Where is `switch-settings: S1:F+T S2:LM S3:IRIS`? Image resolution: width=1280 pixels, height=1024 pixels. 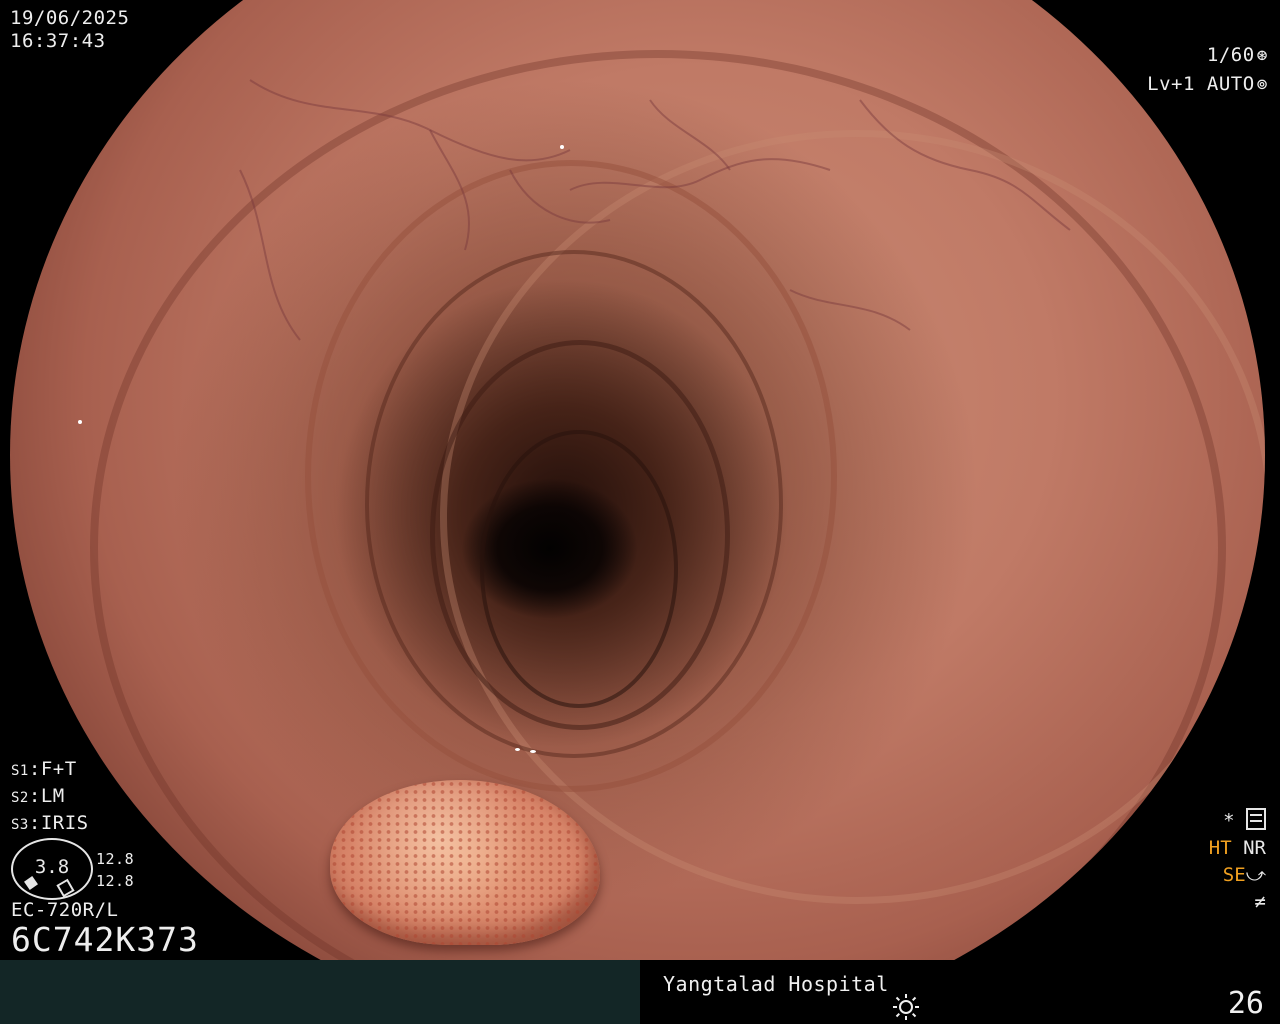 switch-settings: S1:F+T S2:LM S3:IRIS is located at coordinates (50, 796).